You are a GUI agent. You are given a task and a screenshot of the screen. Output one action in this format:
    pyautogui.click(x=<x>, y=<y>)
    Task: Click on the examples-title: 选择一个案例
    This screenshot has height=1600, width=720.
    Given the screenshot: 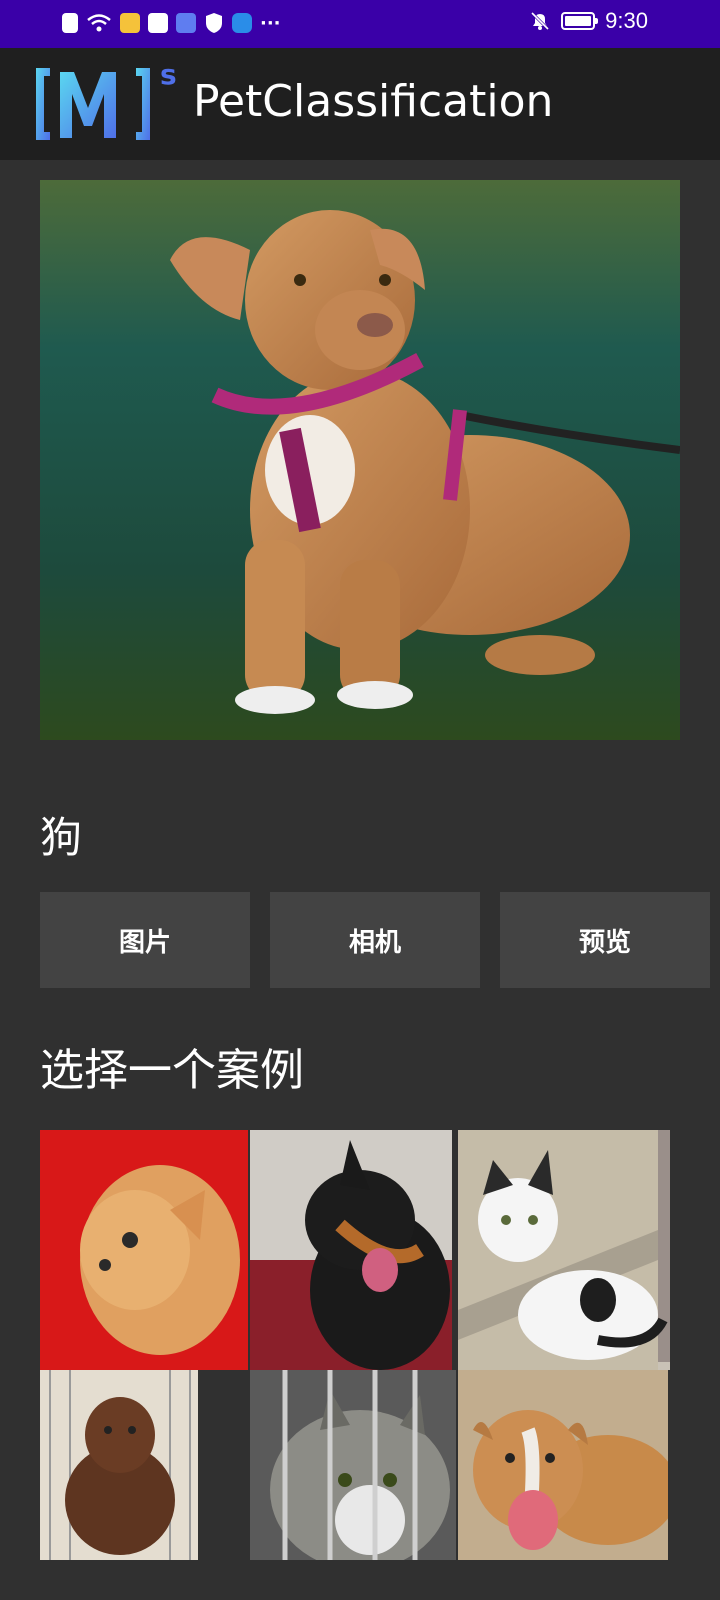 What is the action you would take?
    pyautogui.click(x=172, y=1070)
    